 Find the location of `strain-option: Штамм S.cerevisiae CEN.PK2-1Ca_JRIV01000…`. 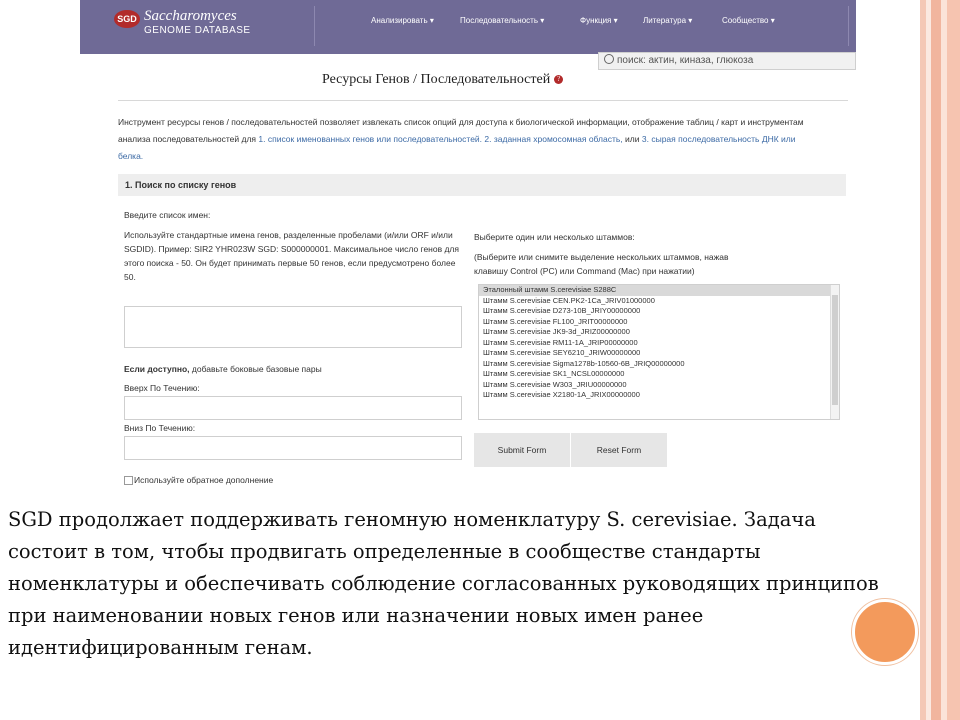

strain-option: Штамм S.cerevisiae CEN.PK2-1Ca_JRIV01000… is located at coordinates (659, 301).